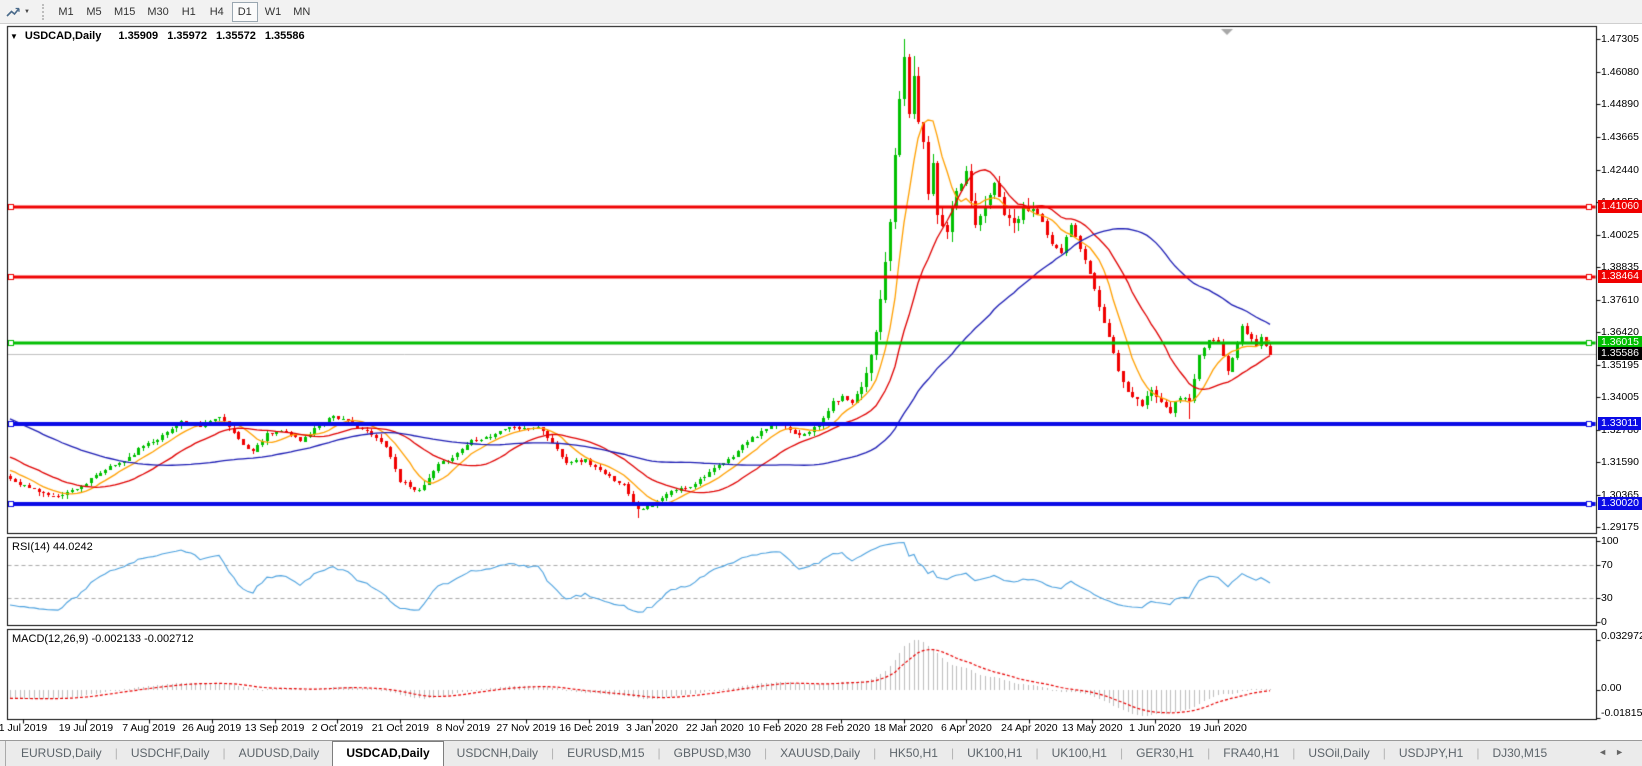 The image size is (1642, 766). I want to click on timeframe-button-W1: W1, so click(273, 12).